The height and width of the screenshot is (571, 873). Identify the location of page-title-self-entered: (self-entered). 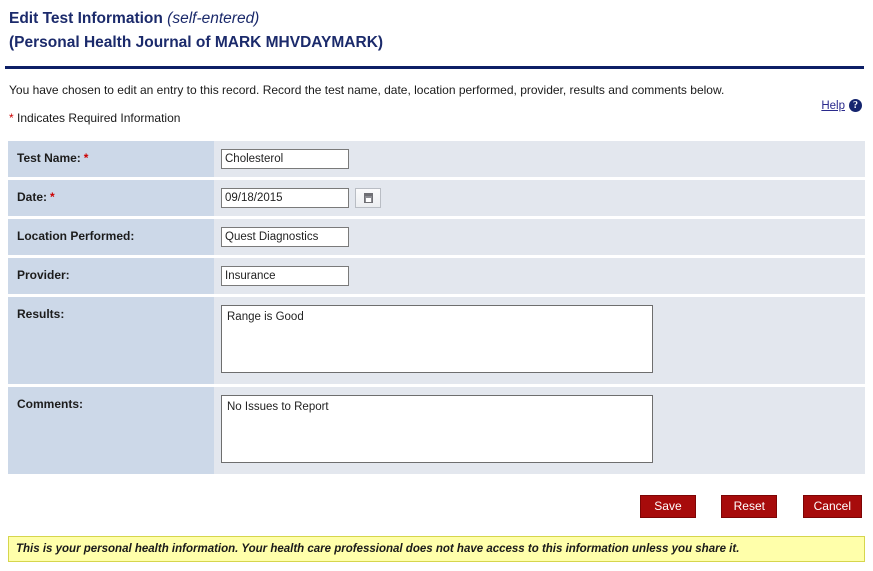
(213, 18).